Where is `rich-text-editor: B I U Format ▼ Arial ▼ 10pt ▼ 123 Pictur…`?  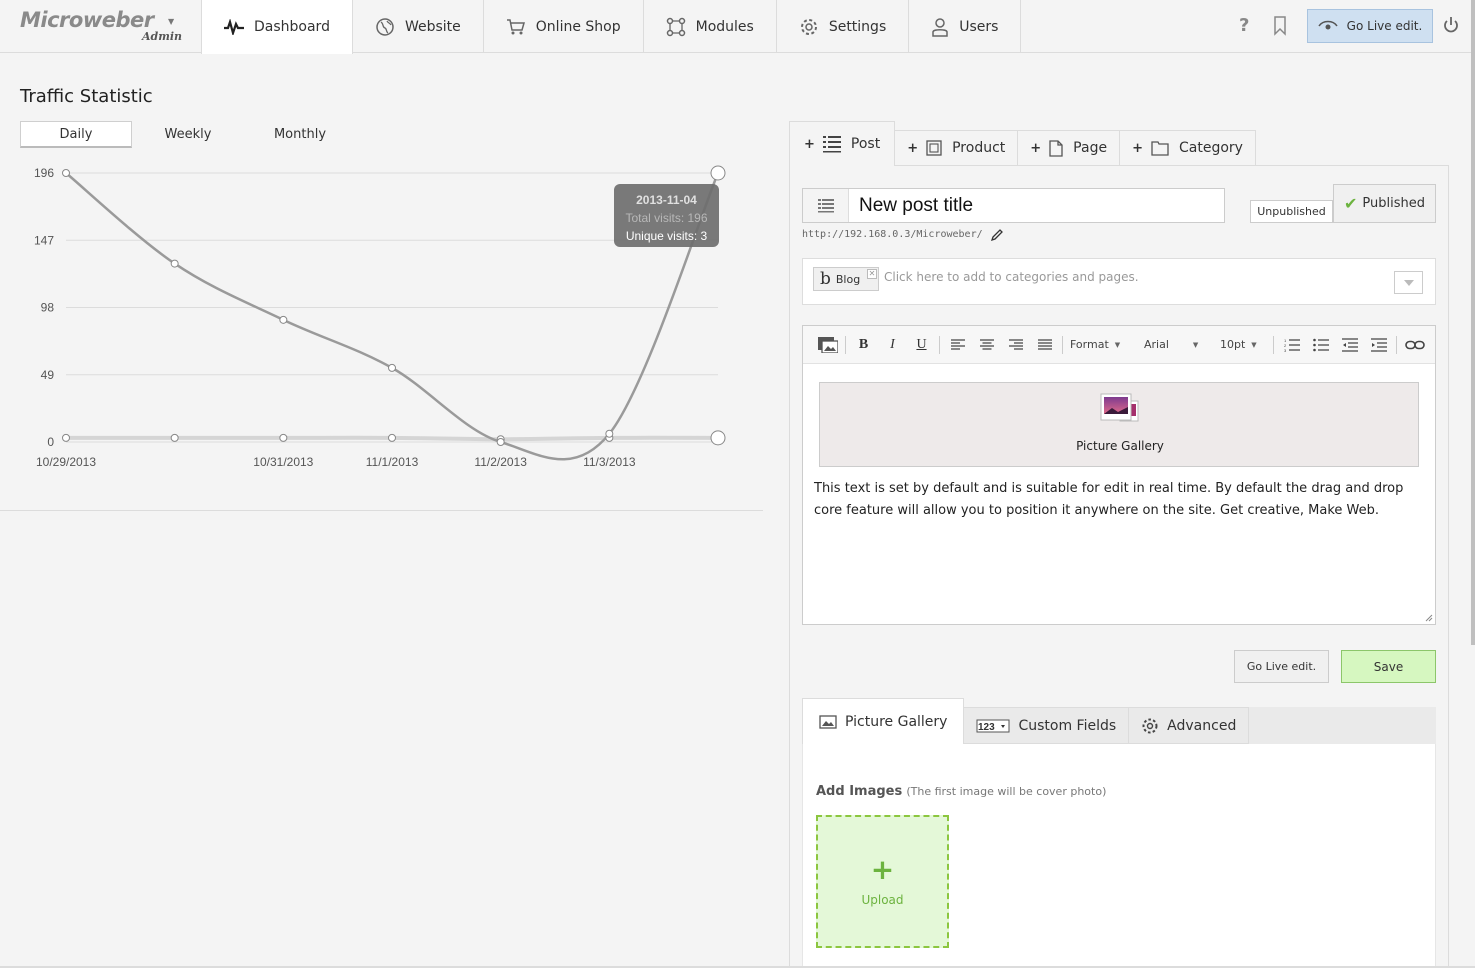
rich-text-editor: B I U Format ▼ Arial ▼ 10pt ▼ 123 Pictur… is located at coordinates (1119, 475).